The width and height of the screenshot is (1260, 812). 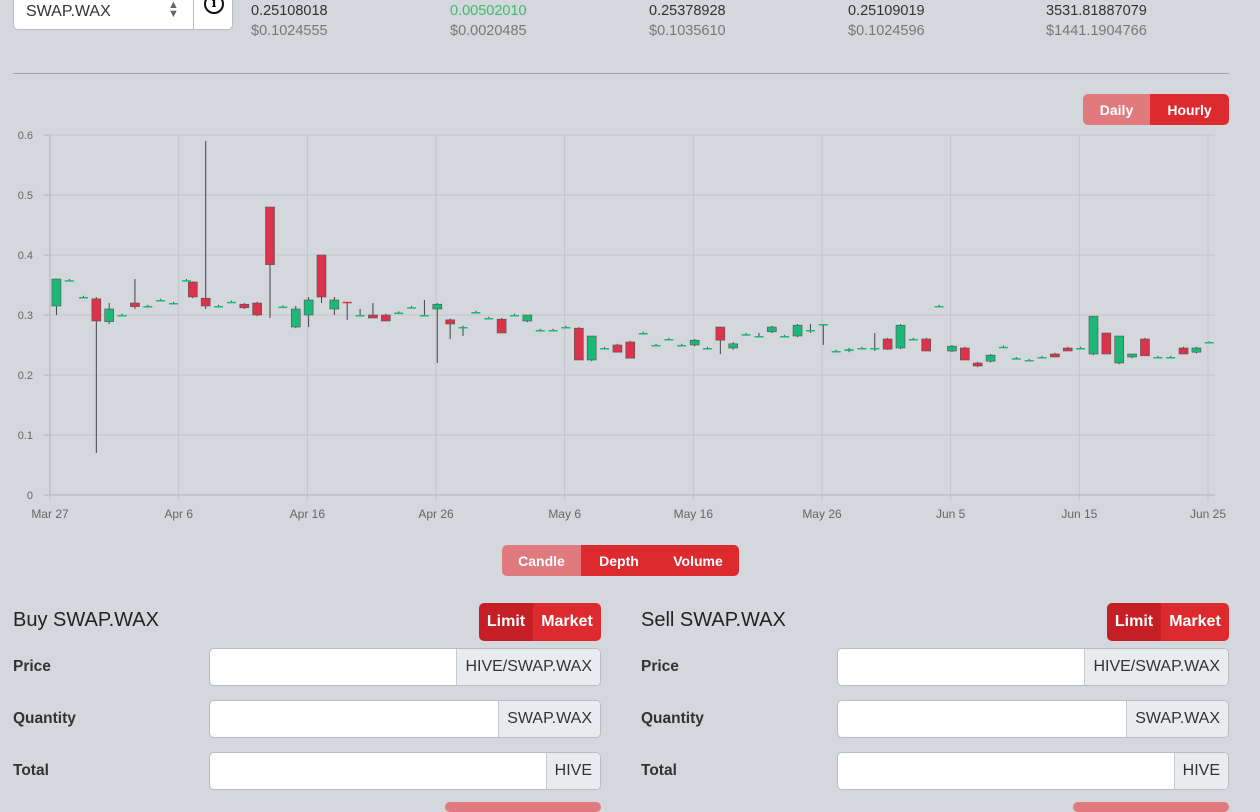 What do you see at coordinates (822, 514) in the screenshot?
I see `x-tick-label: May 26` at bounding box center [822, 514].